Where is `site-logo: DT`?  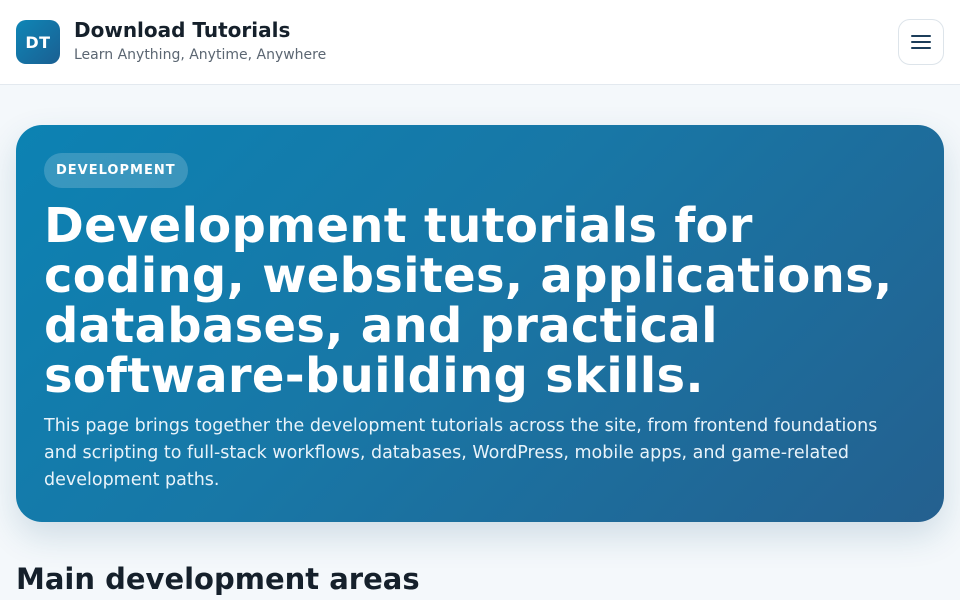 site-logo: DT is located at coordinates (38, 42).